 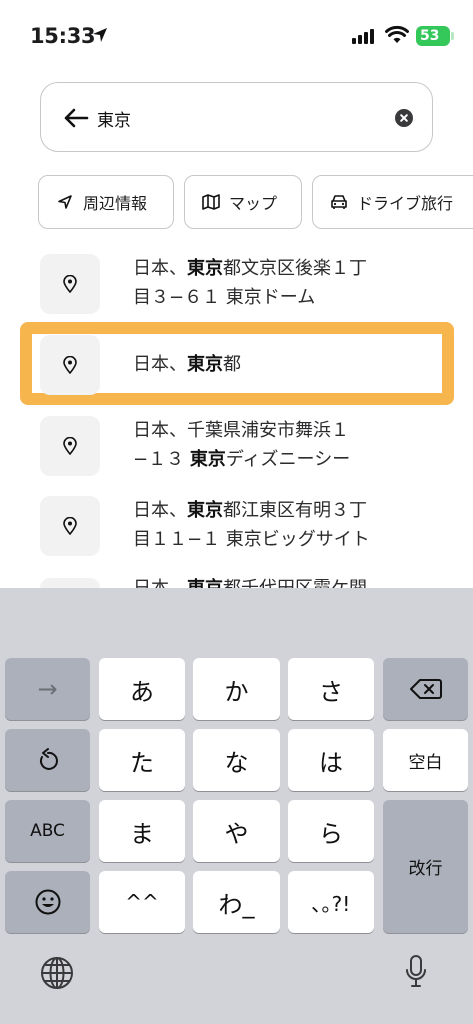 I want to click on emoji-icon, so click(x=47, y=902).